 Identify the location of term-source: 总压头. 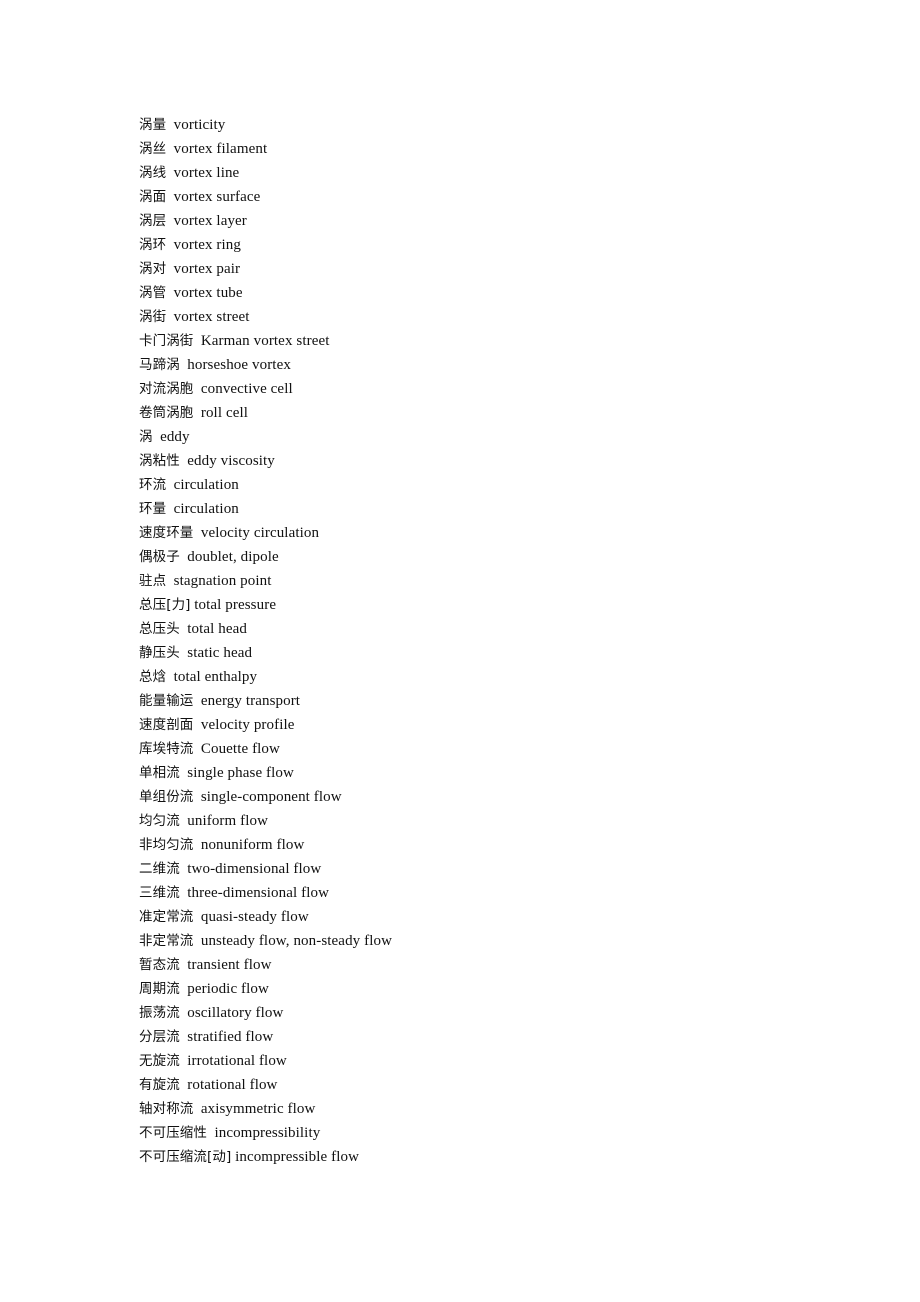
(159, 629).